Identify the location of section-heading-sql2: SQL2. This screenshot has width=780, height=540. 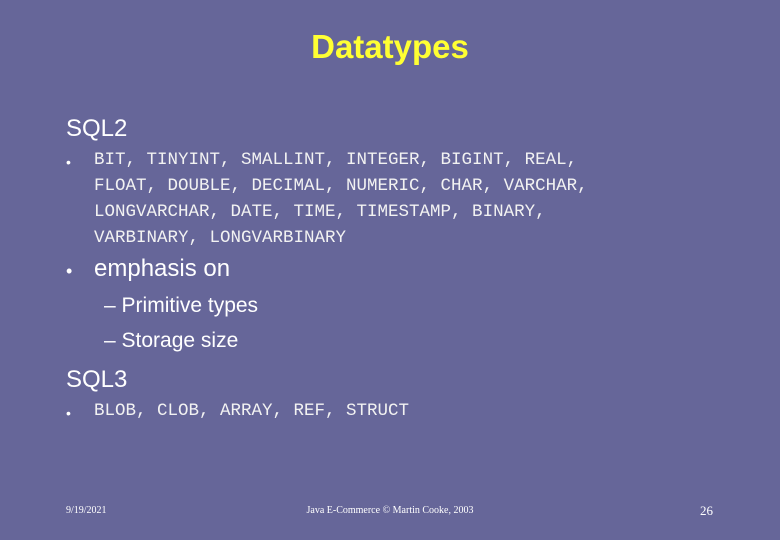
(97, 128).